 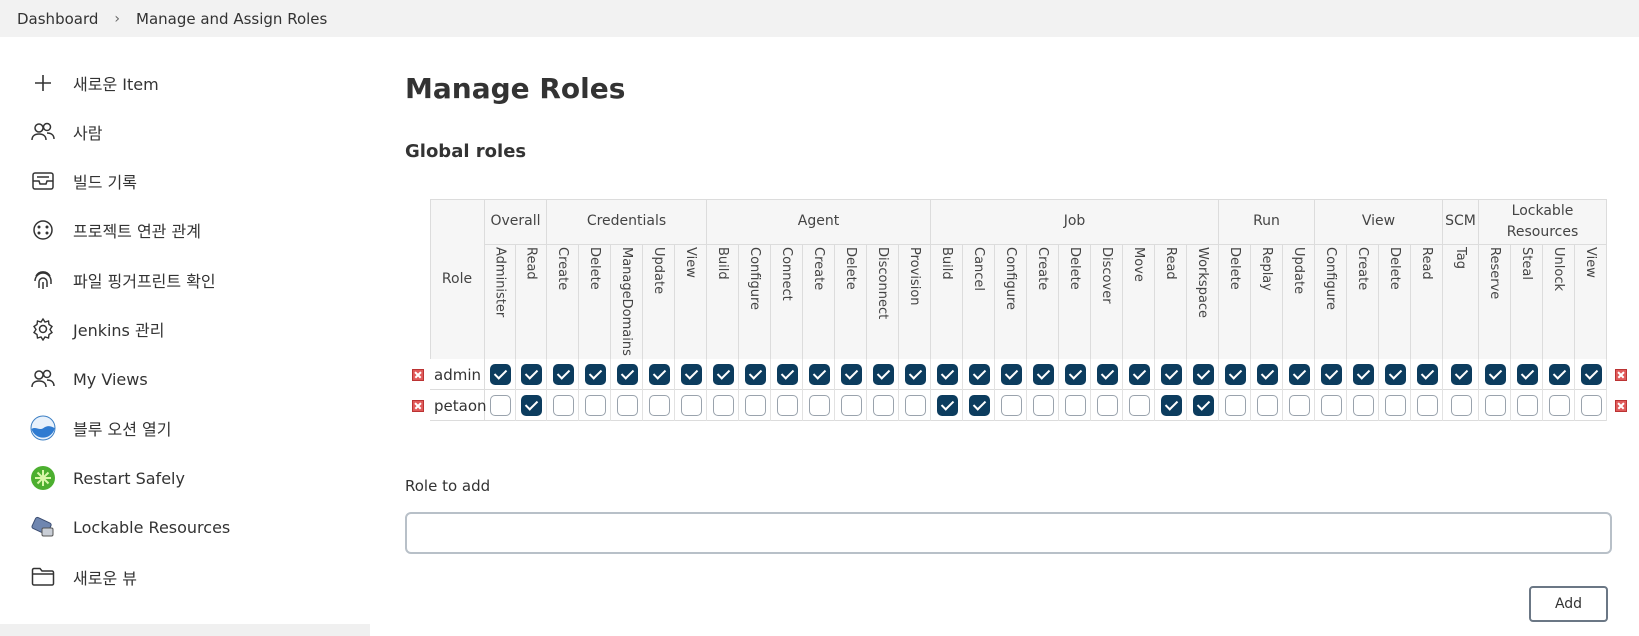 What do you see at coordinates (659, 302) in the screenshot?
I see `permission-header-update: Update` at bounding box center [659, 302].